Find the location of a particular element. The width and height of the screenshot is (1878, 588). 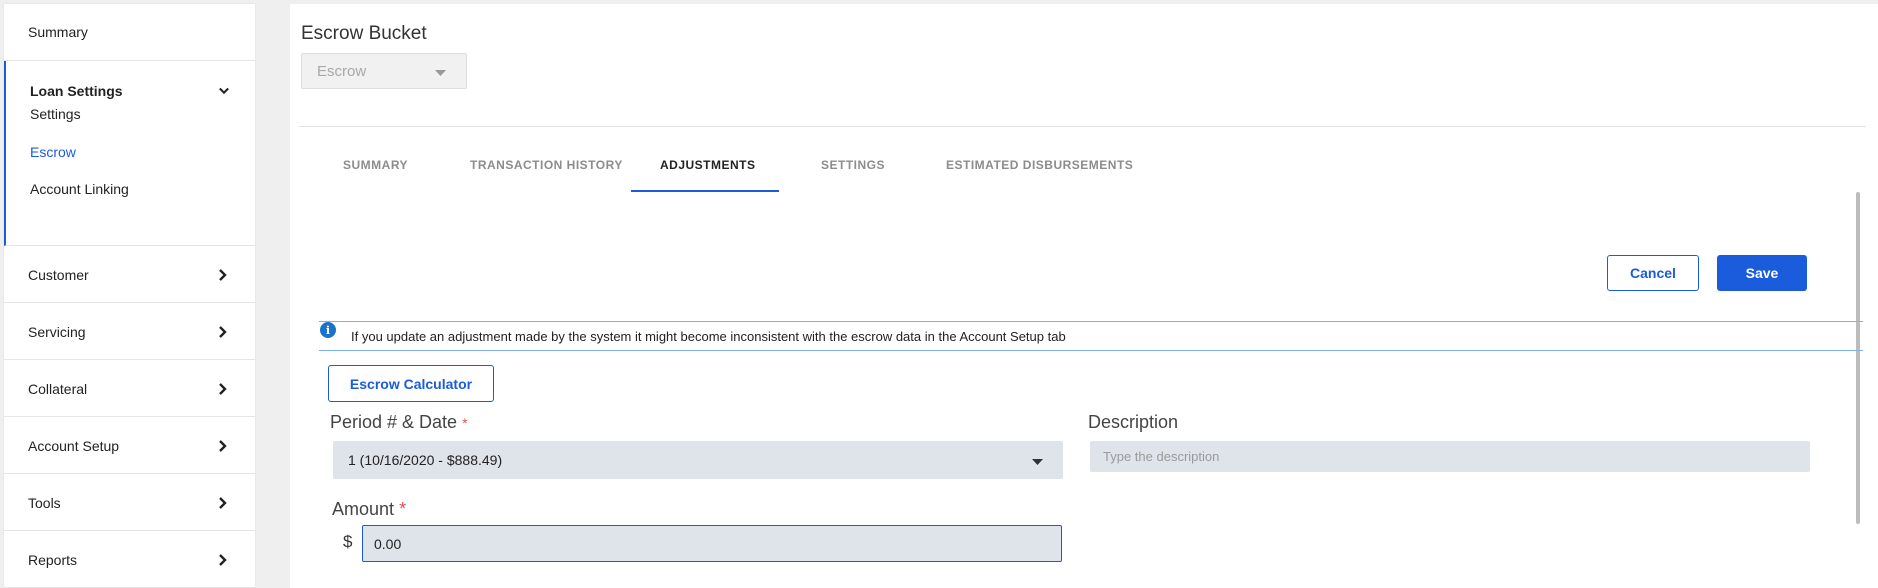

sidebar-item-summary: Summary is located at coordinates (129, 32).